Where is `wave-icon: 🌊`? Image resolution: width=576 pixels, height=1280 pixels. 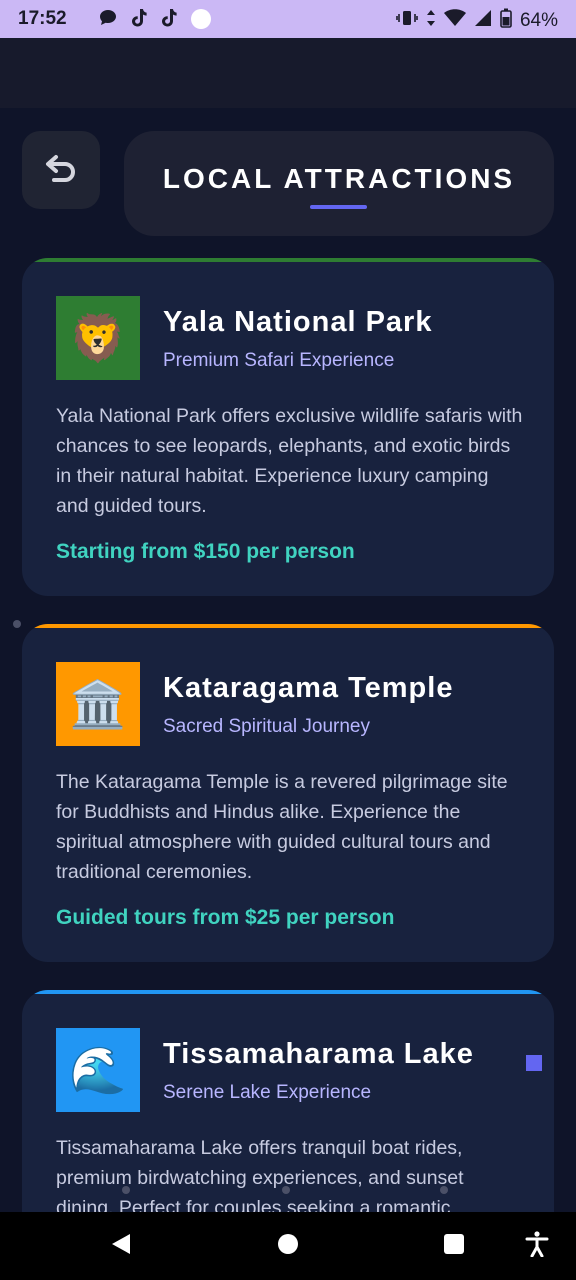 wave-icon: 🌊 is located at coordinates (98, 1070).